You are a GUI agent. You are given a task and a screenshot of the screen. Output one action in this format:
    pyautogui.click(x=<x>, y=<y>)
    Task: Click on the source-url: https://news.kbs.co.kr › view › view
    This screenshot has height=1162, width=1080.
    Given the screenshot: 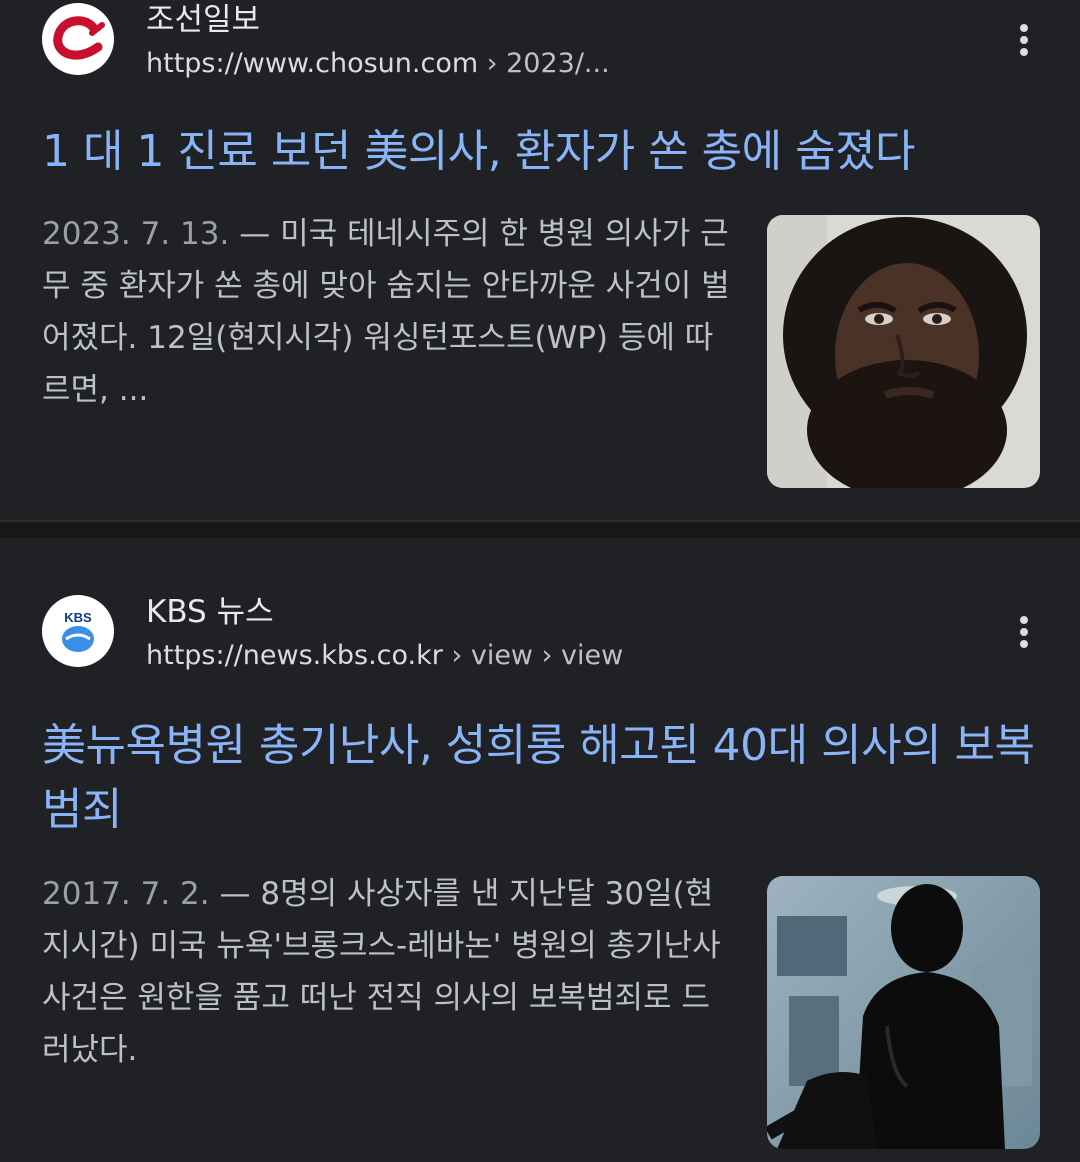 What is the action you would take?
    pyautogui.click(x=384, y=655)
    